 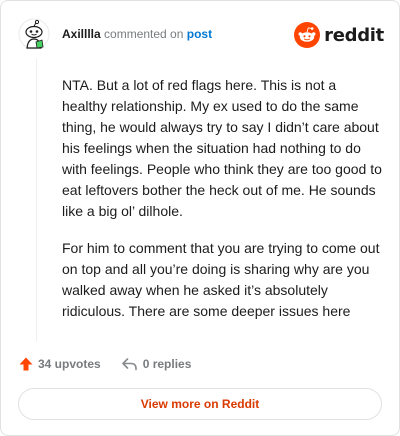 I want to click on post-link: post, so click(x=199, y=34).